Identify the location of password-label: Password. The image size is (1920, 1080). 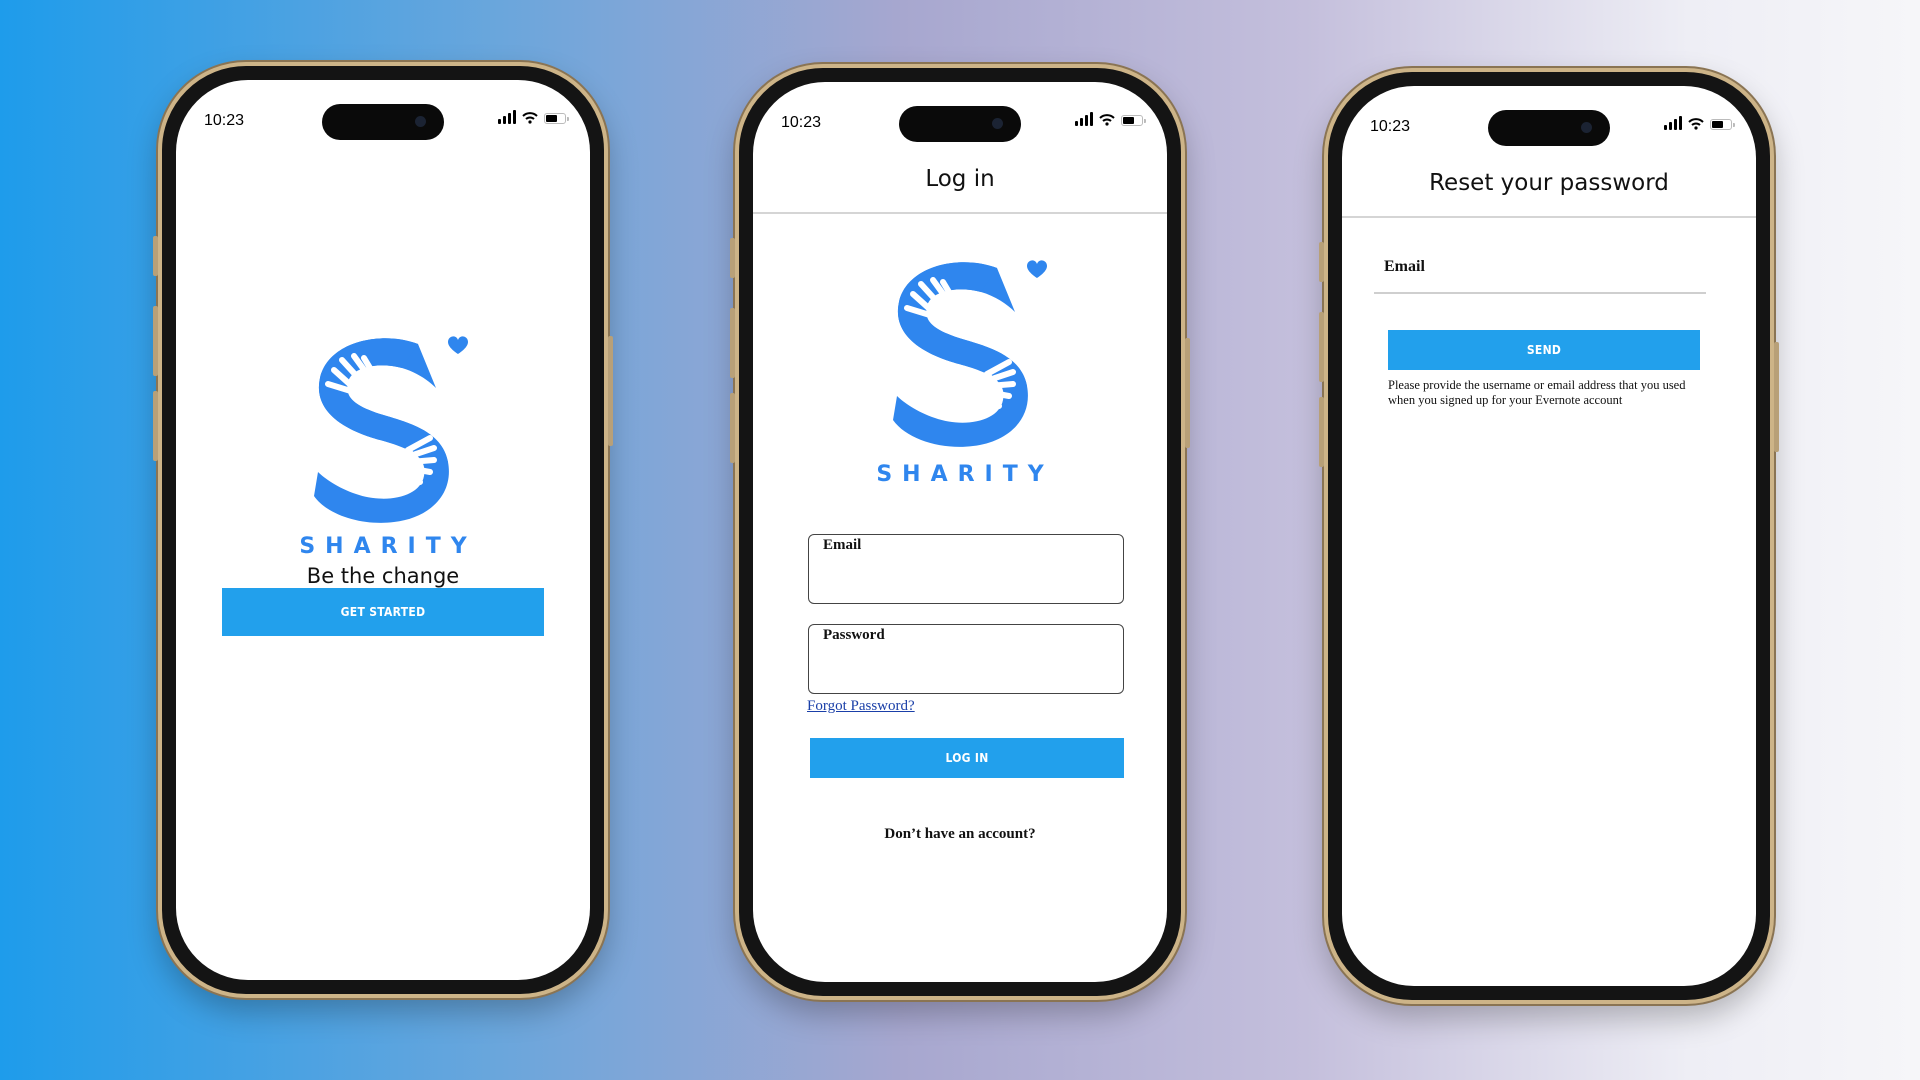
(854, 635).